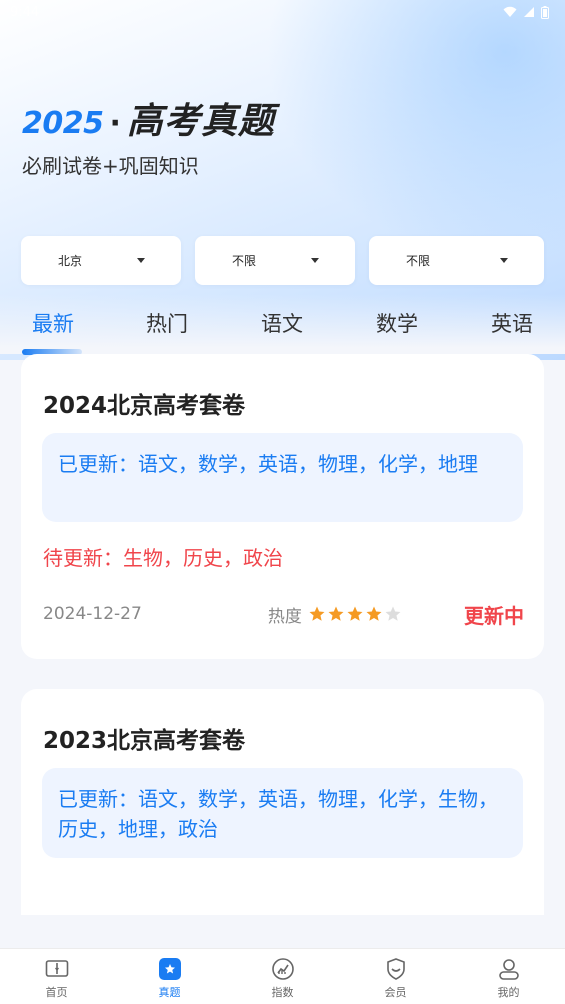 The width and height of the screenshot is (565, 1004). I want to click on battery-icon, so click(545, 12).